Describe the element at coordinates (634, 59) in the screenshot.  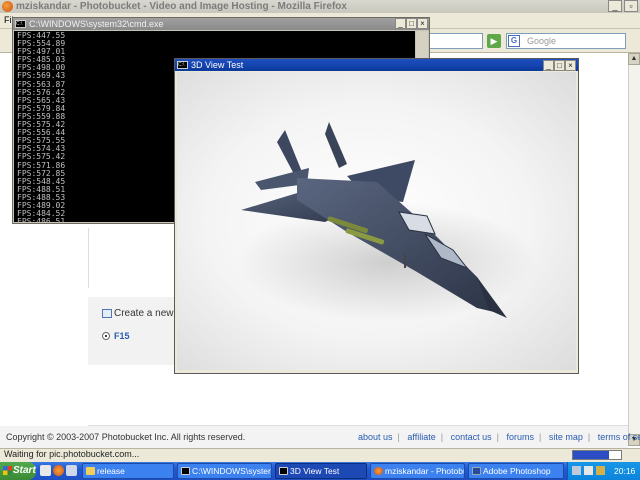
I see `scroll-up-arrow-icon: ▲` at that location.